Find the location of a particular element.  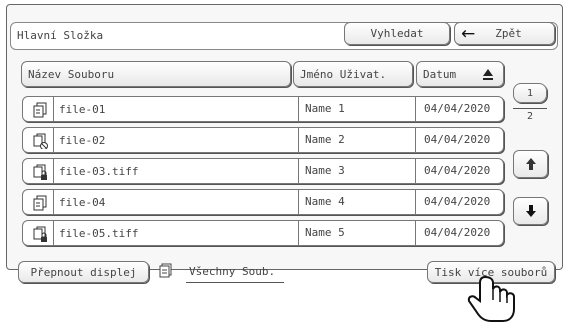

back-button-label: Zpět is located at coordinates (508, 33).